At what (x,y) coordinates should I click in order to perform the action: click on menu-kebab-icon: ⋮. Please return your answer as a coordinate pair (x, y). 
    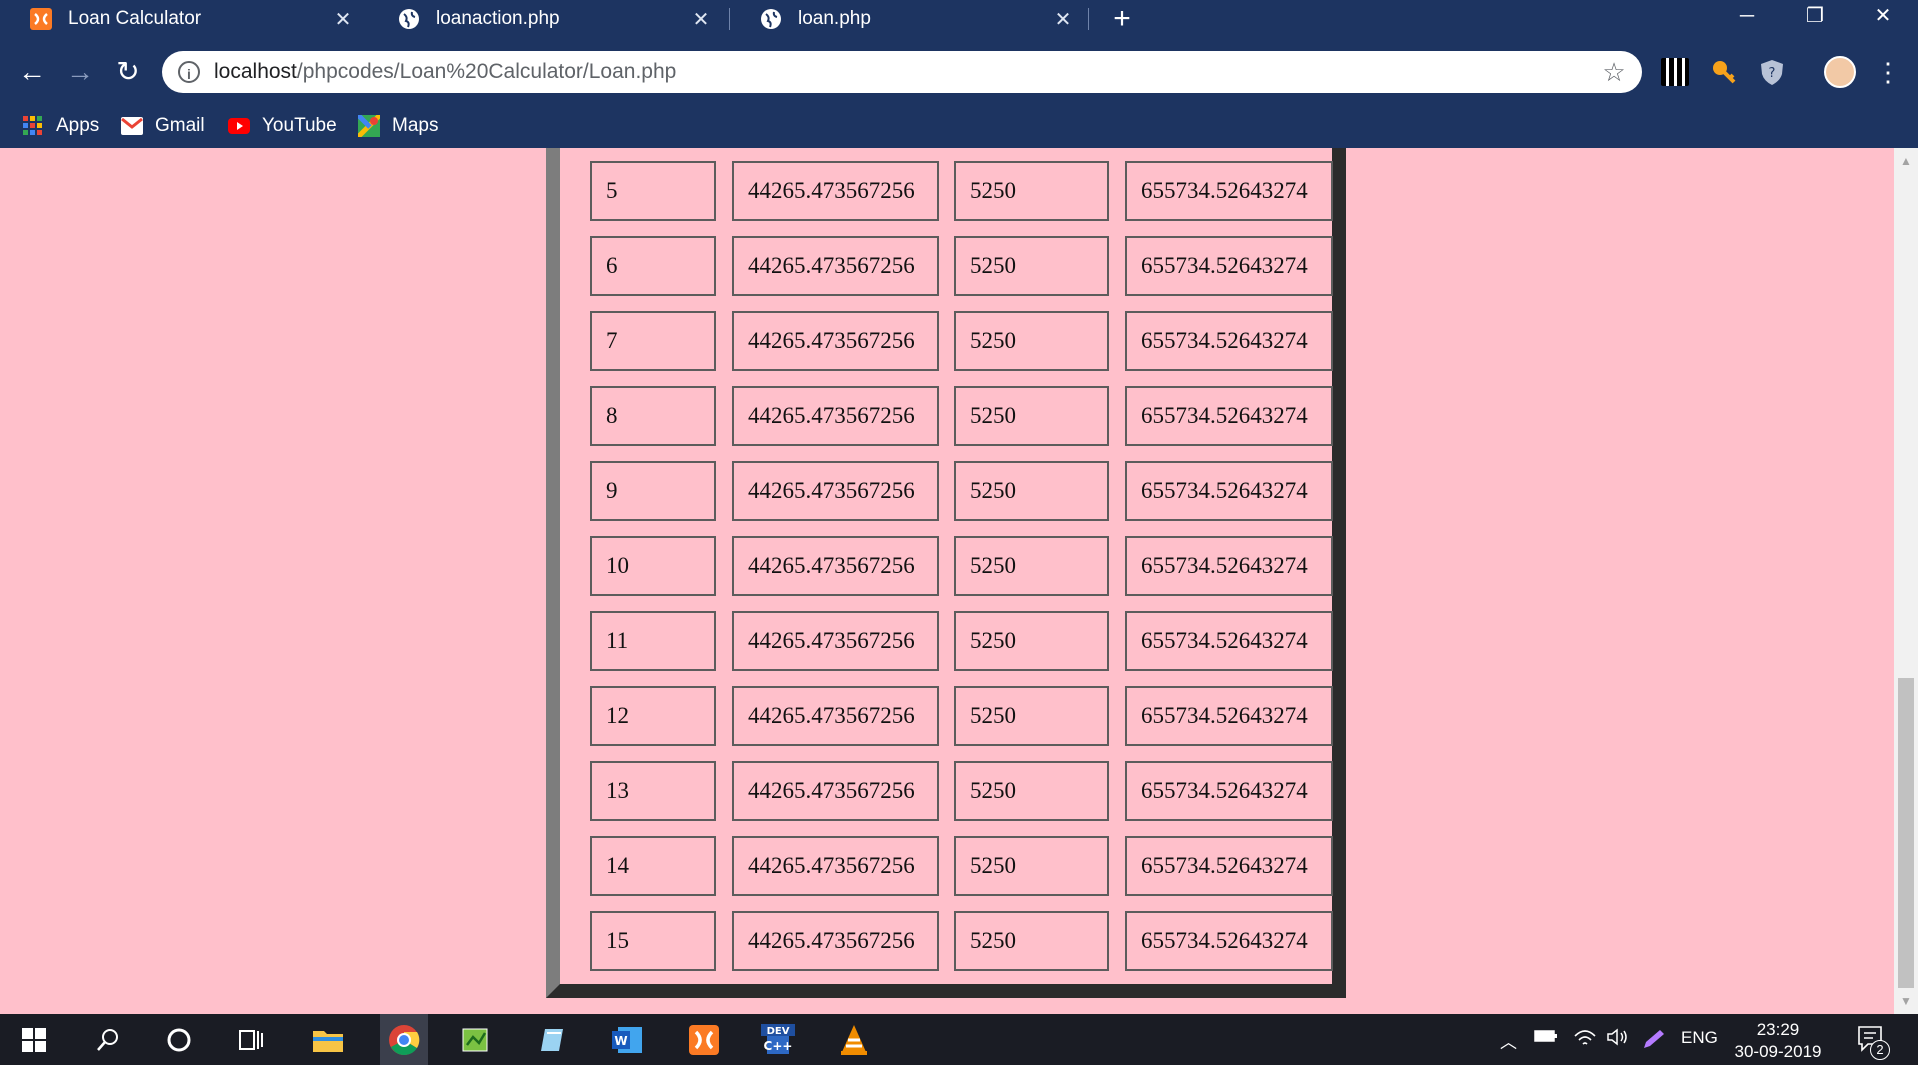
    Looking at the image, I should click on (1888, 72).